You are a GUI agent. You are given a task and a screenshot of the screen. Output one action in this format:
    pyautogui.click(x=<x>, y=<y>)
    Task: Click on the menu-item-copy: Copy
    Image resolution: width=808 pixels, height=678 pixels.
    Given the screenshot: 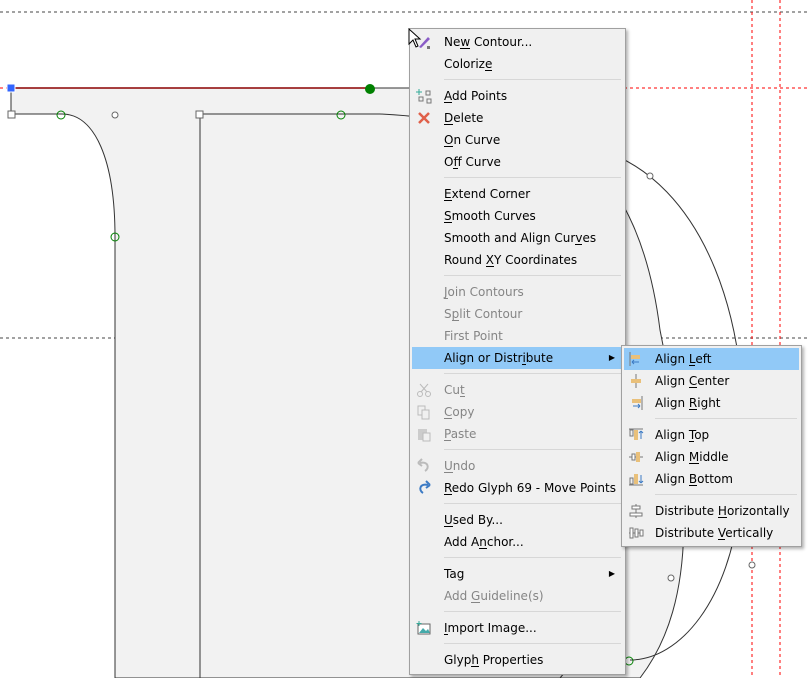 What is the action you would take?
    pyautogui.click(x=517, y=412)
    